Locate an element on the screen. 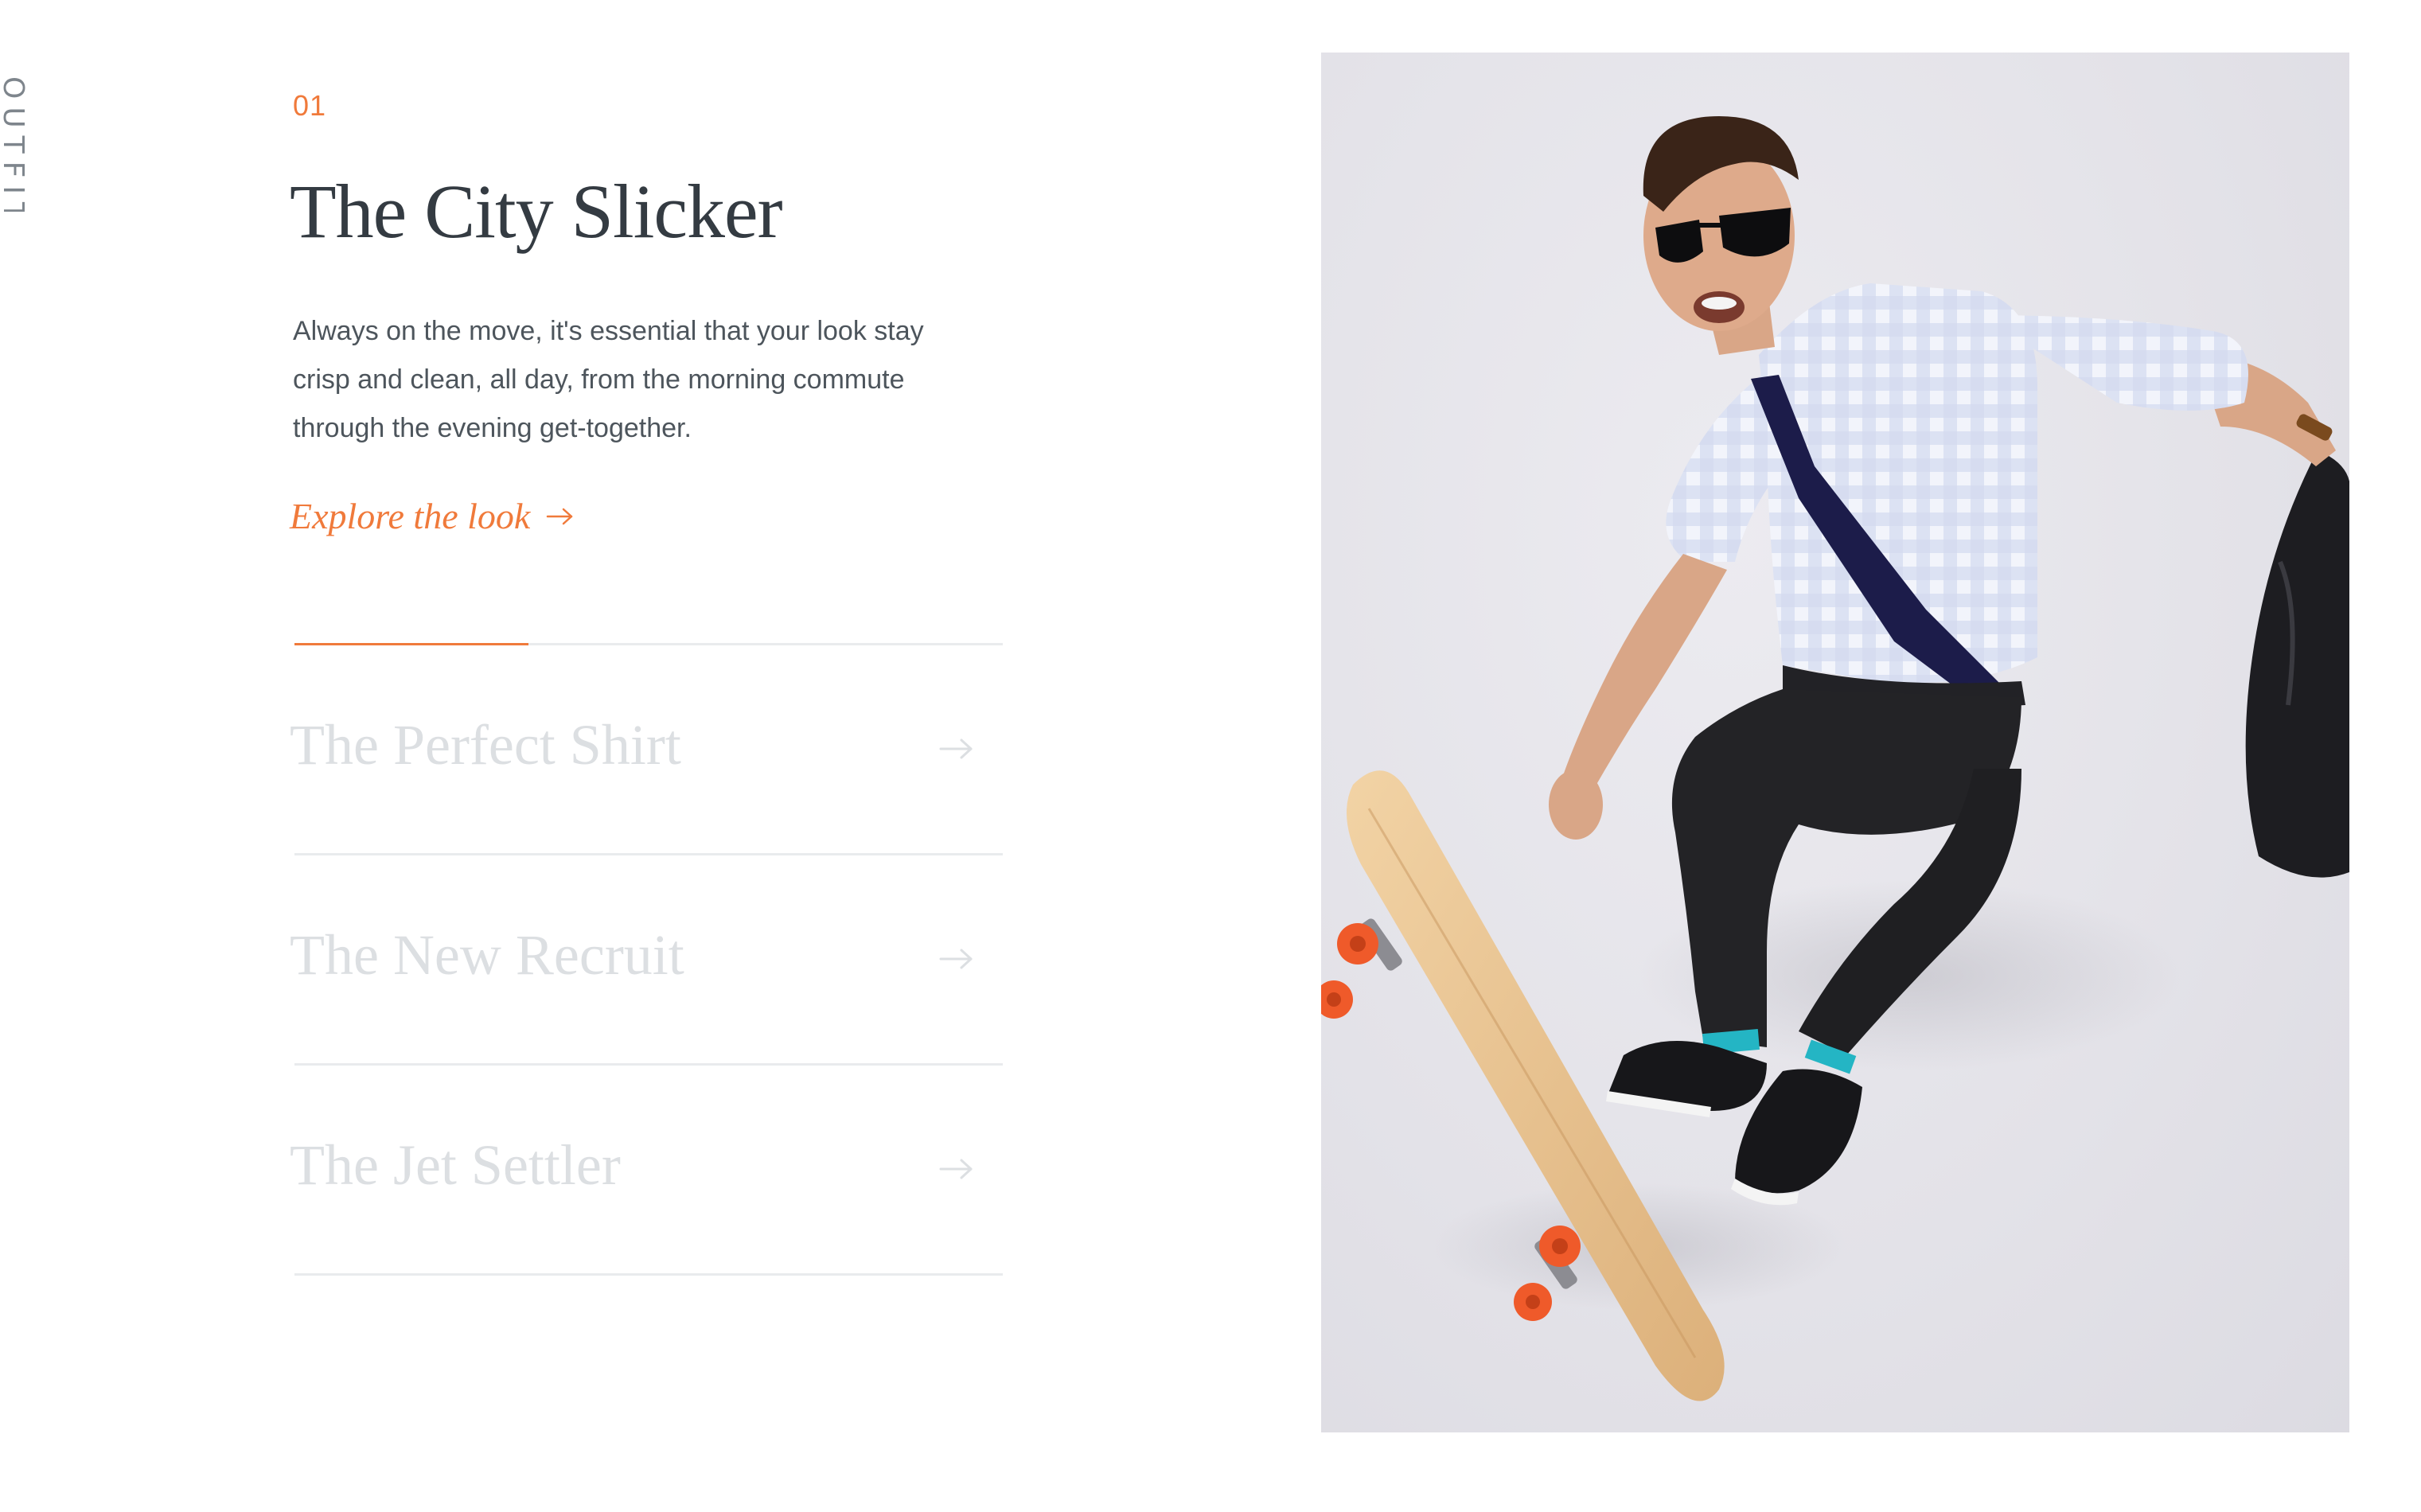  look-list-item-title: The Perfect Shirt is located at coordinates (485, 745).